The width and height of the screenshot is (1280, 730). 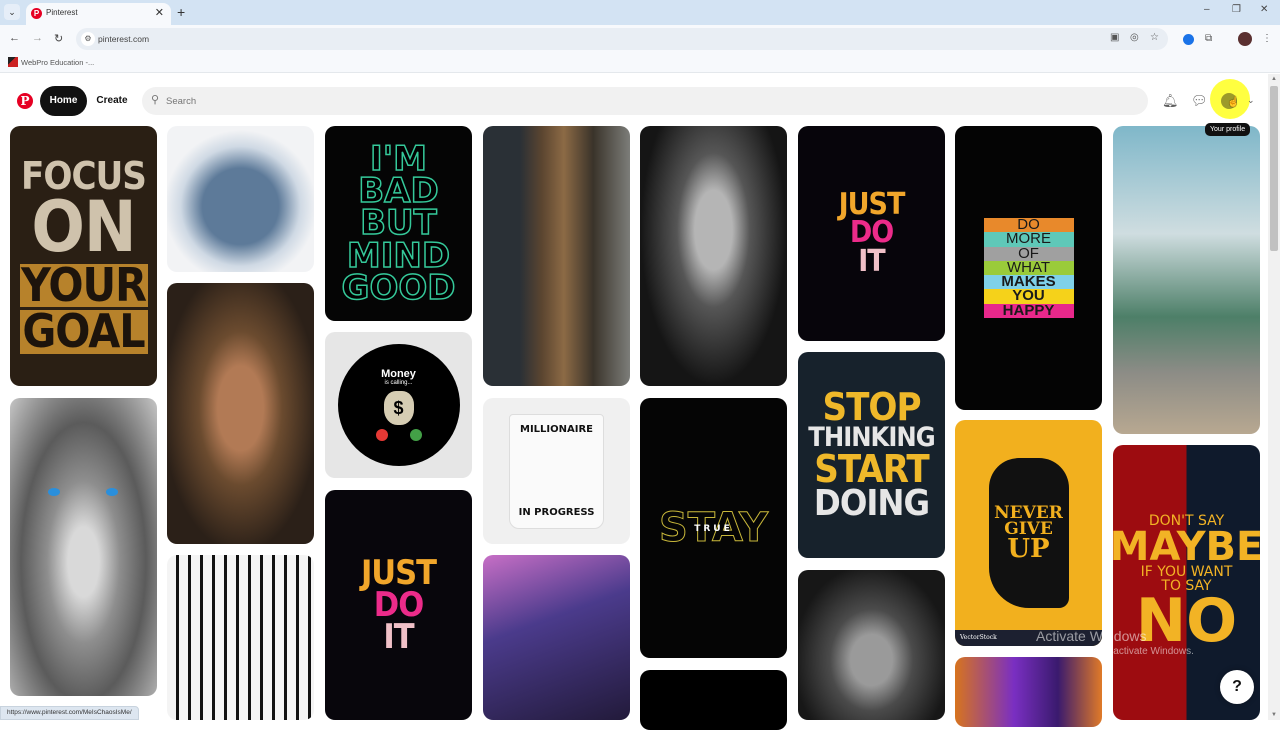 I want to click on money-disc: Money is calling... $, so click(x=398, y=405).